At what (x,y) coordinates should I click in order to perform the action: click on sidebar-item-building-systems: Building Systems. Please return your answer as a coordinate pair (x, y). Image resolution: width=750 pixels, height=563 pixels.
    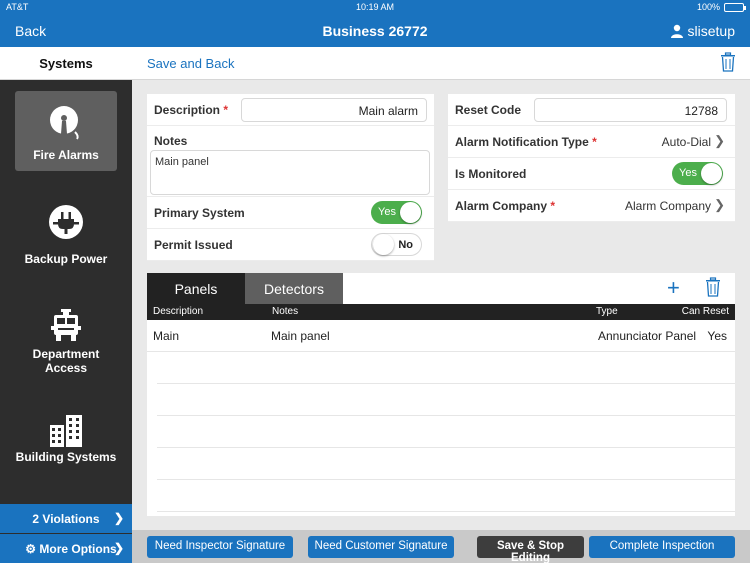
    Looking at the image, I should click on (66, 448).